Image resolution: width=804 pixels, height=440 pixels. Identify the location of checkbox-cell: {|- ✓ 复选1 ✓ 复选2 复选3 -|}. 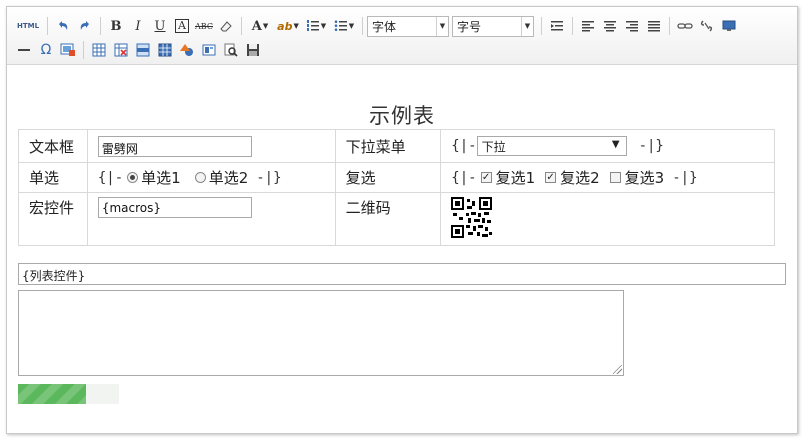
(607, 177).